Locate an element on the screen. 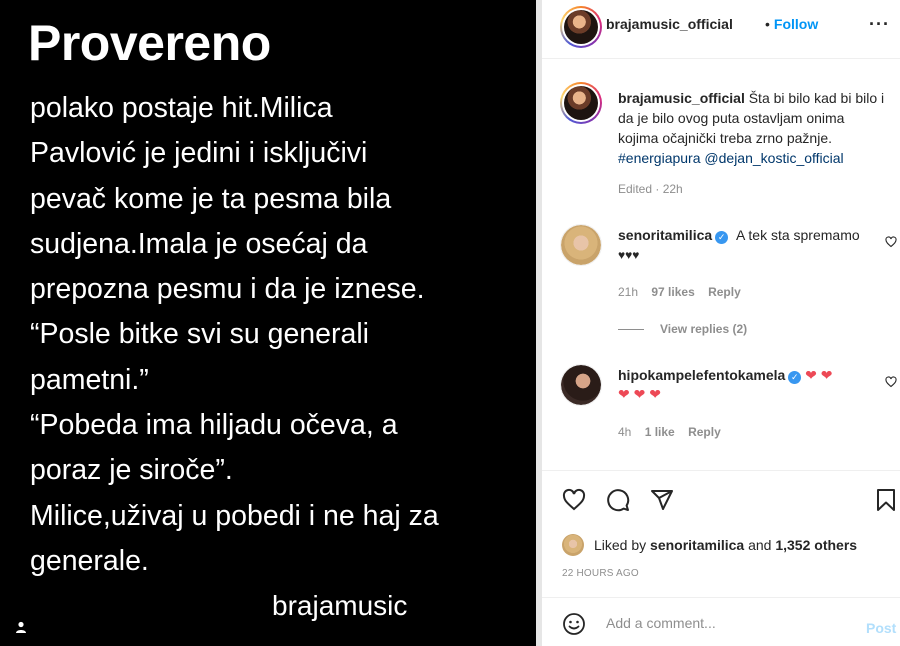  emoji-icon is located at coordinates (574, 624).